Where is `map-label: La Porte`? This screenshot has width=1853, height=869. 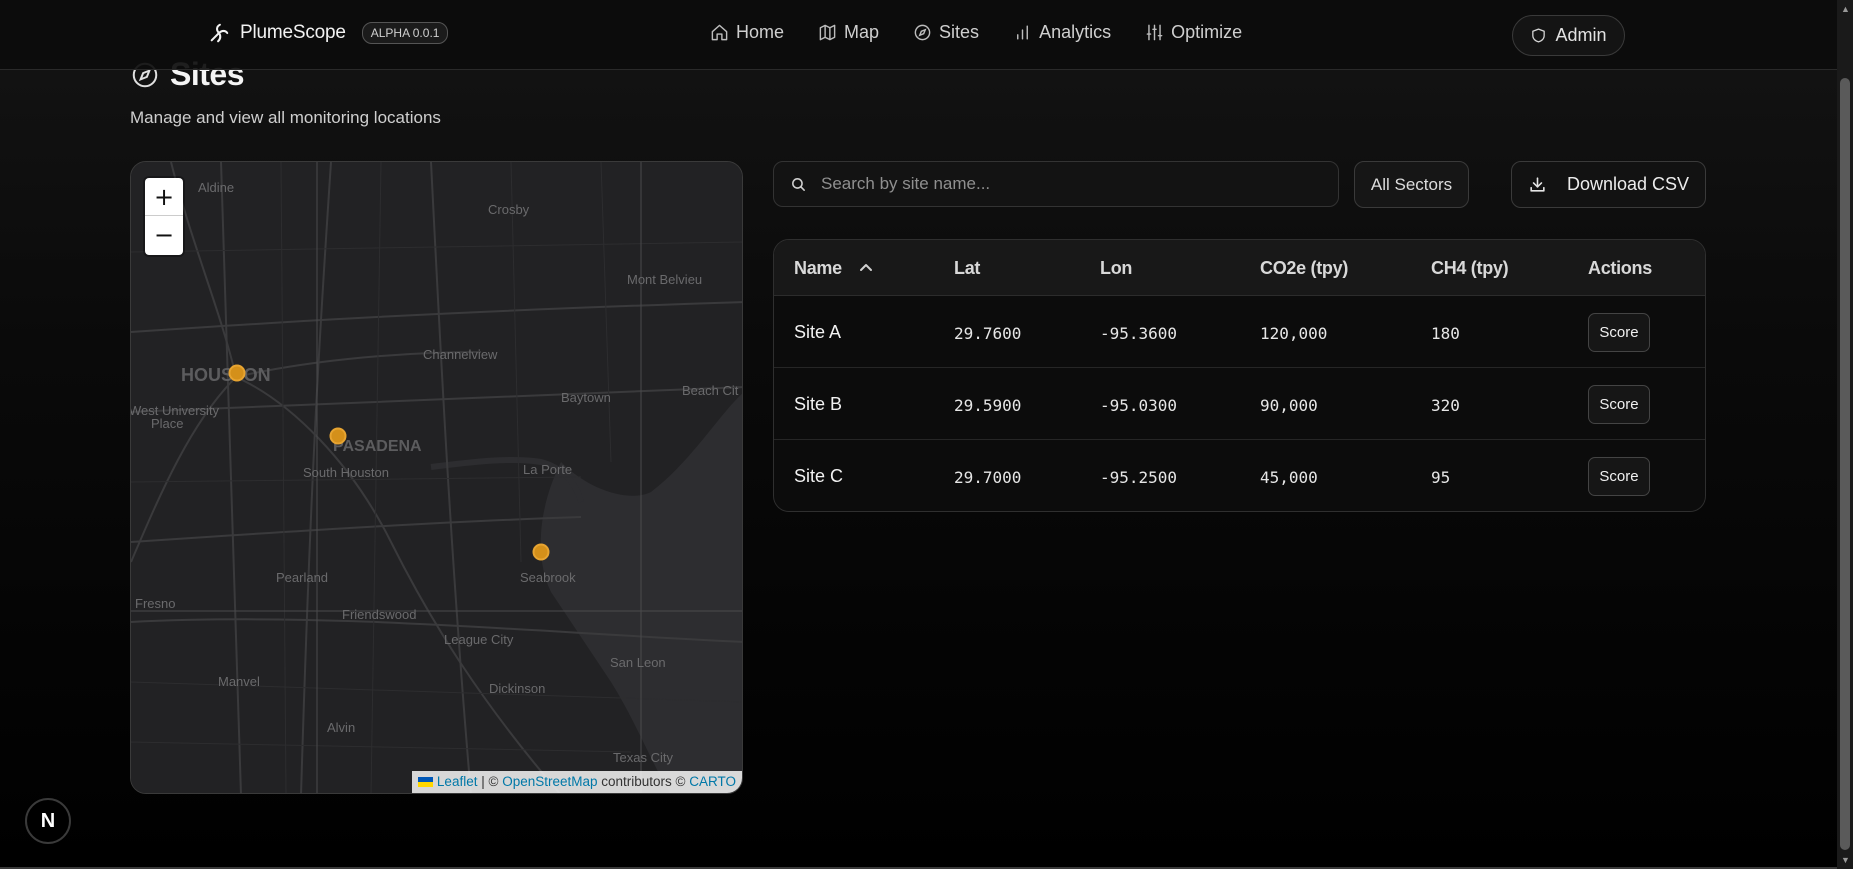
map-label: La Porte is located at coordinates (547, 469).